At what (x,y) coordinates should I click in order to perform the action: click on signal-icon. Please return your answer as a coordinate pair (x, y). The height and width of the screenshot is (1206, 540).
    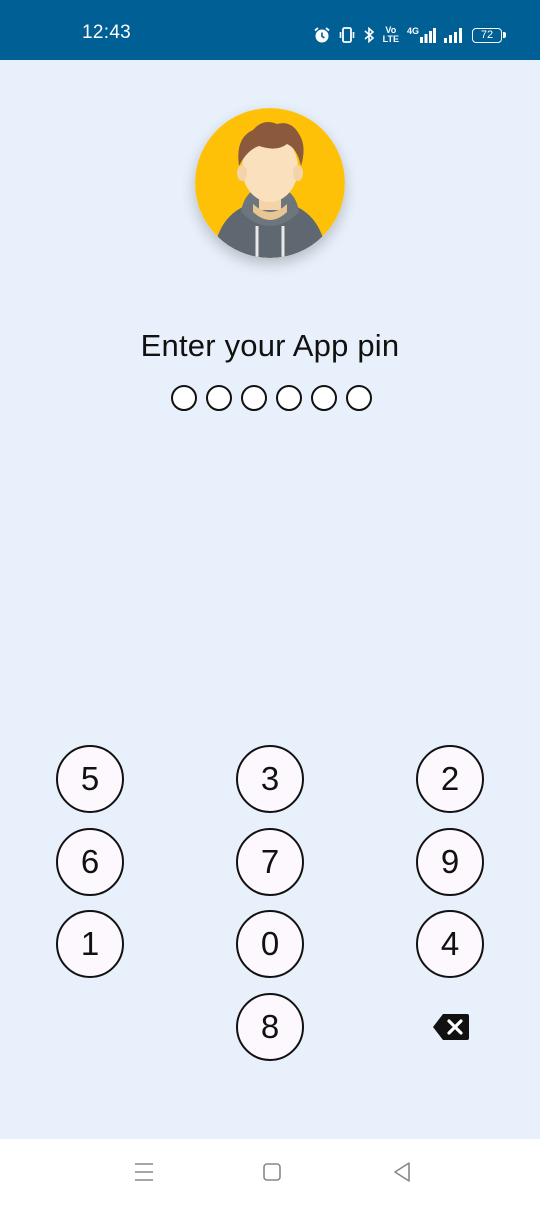
    Looking at the image, I should click on (428, 35).